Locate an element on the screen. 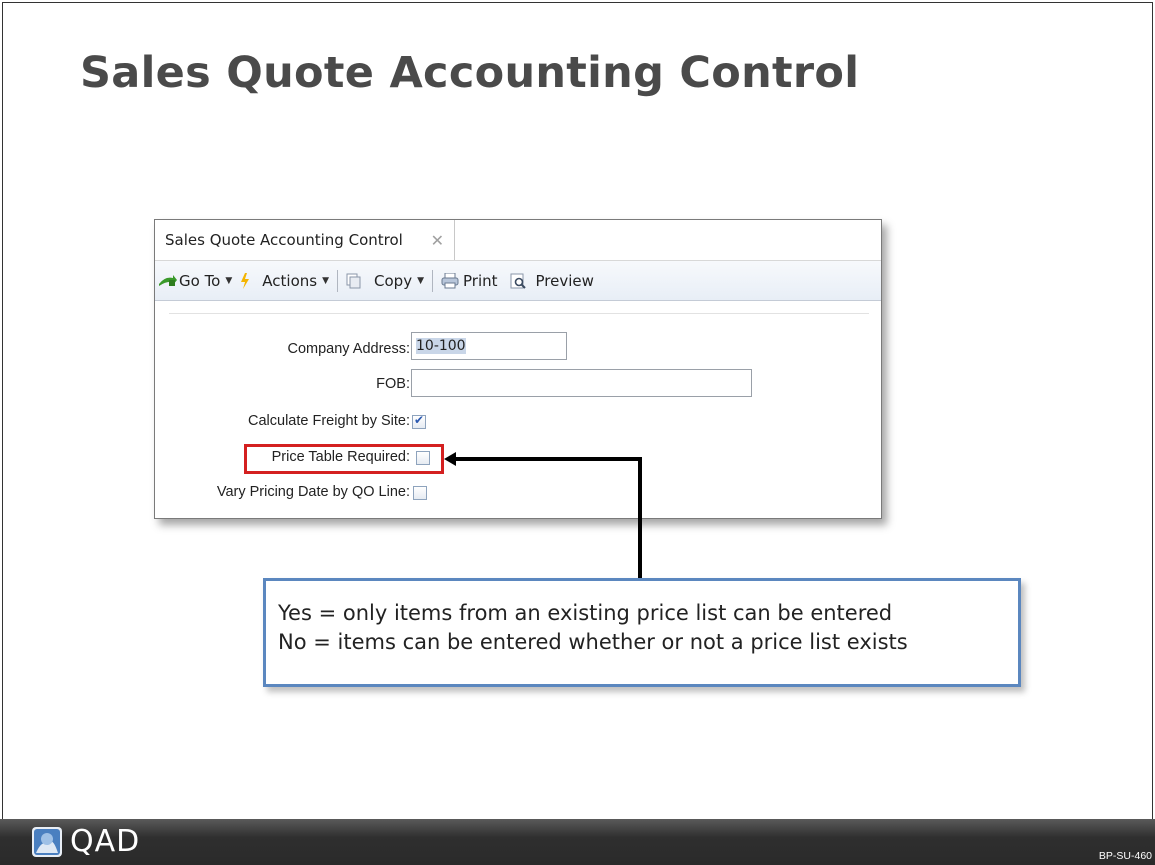 The width and height of the screenshot is (1155, 865). calculate-freight-label: Calculate Freight by Site: is located at coordinates (329, 421).